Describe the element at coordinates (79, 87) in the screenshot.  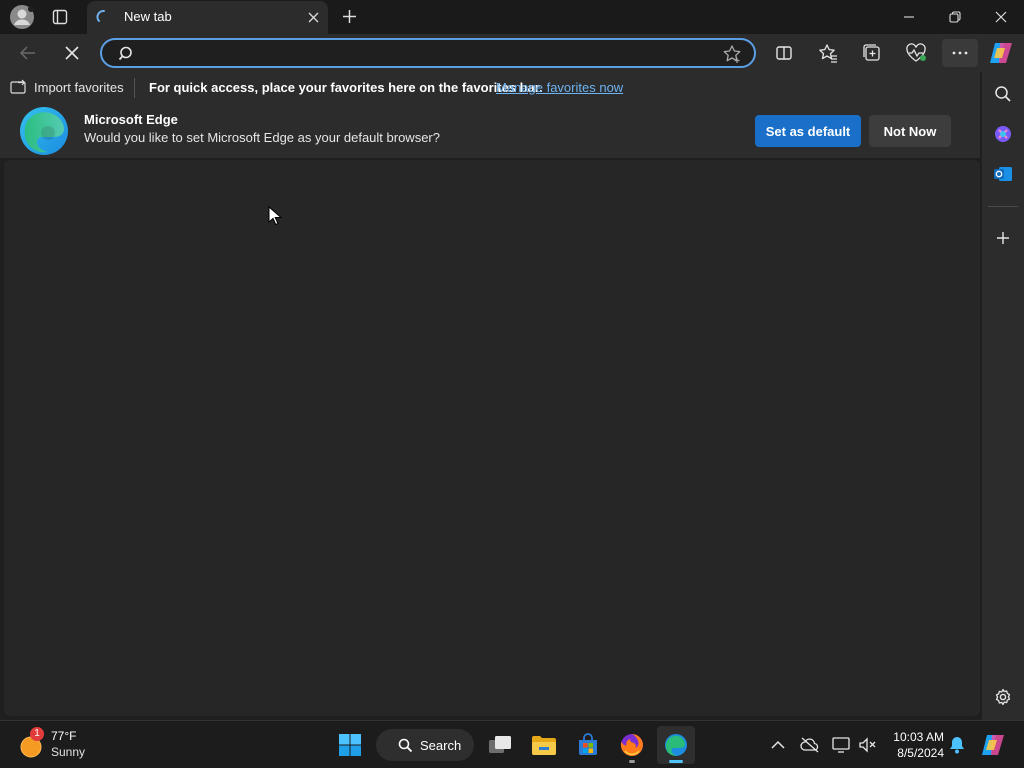
I see `import-favorites-label: Import favorites` at that location.